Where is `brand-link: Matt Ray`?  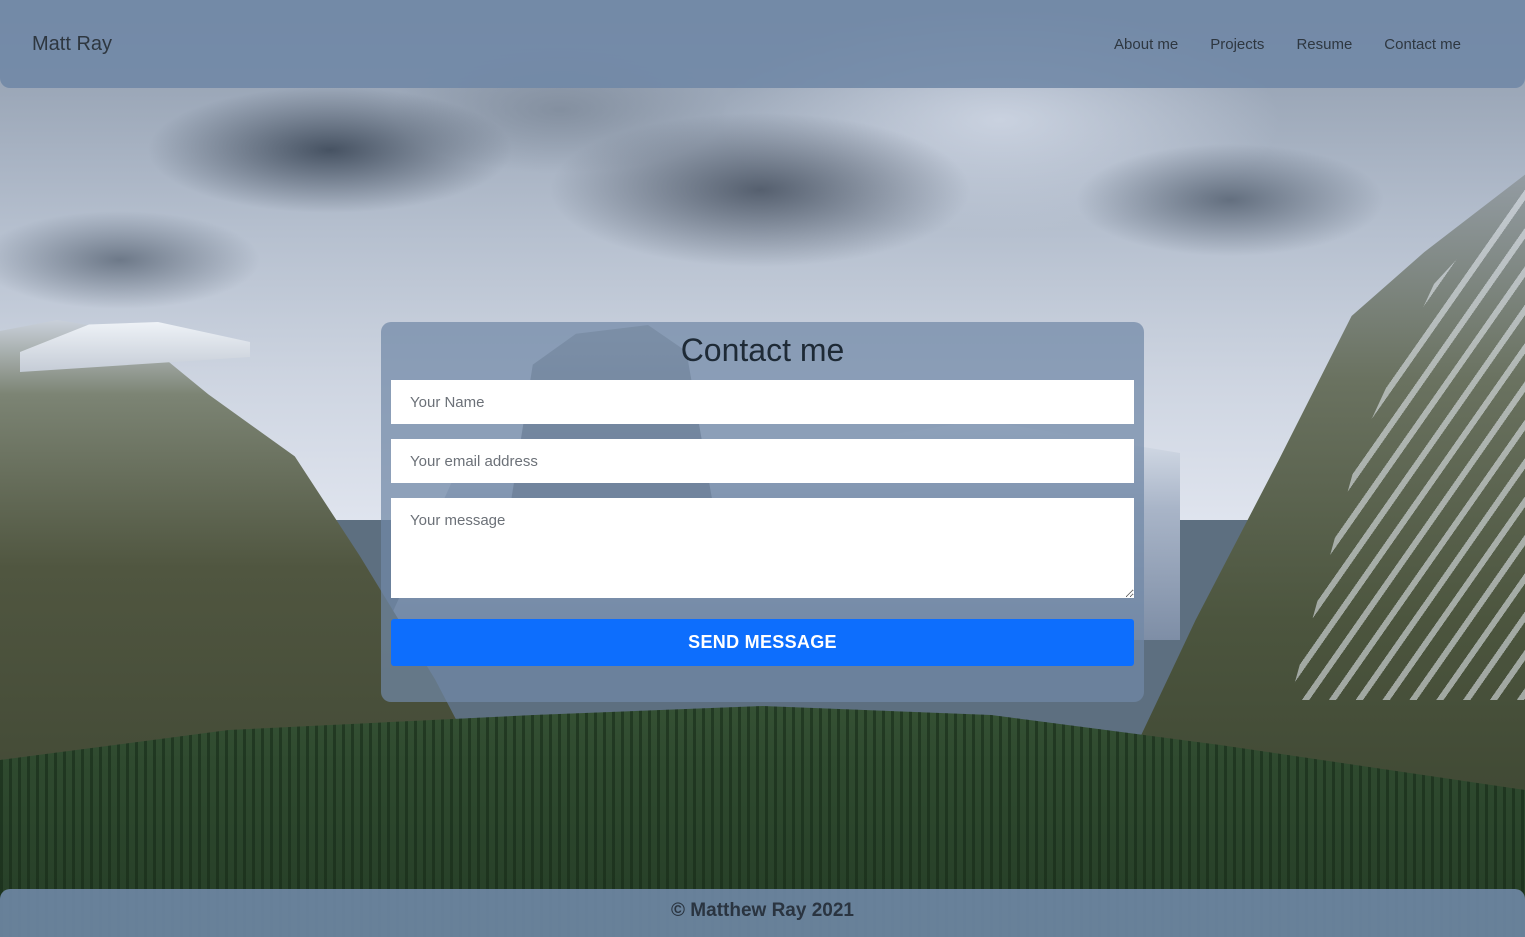 brand-link: Matt Ray is located at coordinates (72, 44).